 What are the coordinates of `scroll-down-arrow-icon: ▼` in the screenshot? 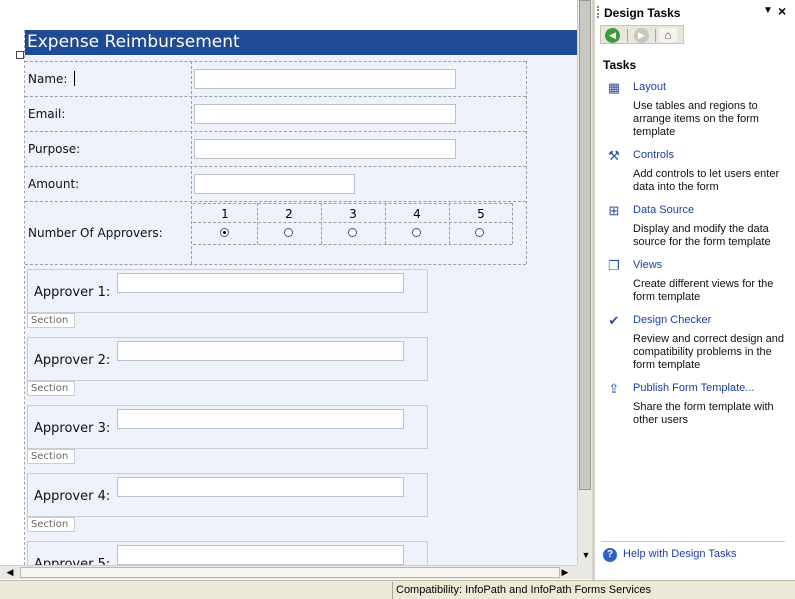 It's located at (586, 555).